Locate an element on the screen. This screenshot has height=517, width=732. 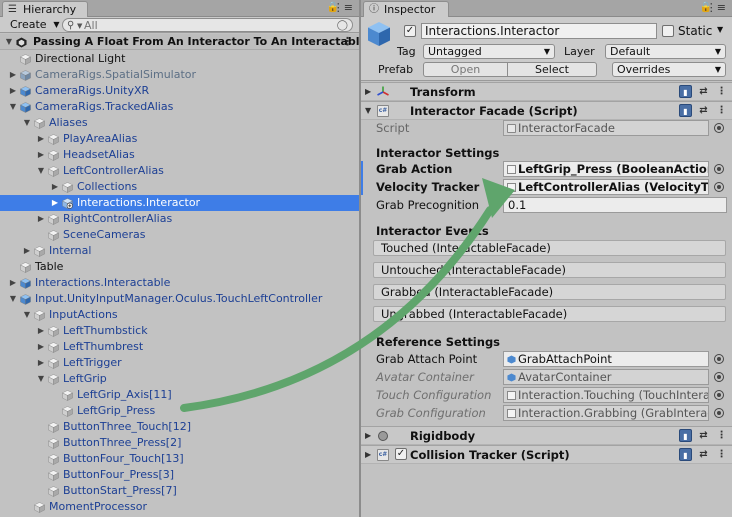
static-checkbox is located at coordinates (668, 31).